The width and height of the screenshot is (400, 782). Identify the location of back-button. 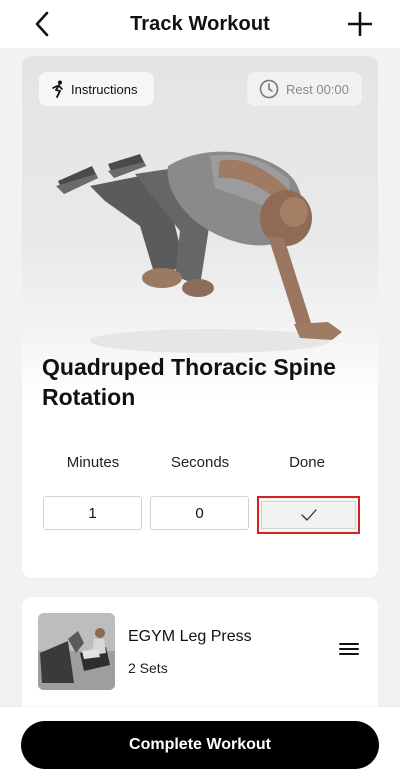
(42, 24).